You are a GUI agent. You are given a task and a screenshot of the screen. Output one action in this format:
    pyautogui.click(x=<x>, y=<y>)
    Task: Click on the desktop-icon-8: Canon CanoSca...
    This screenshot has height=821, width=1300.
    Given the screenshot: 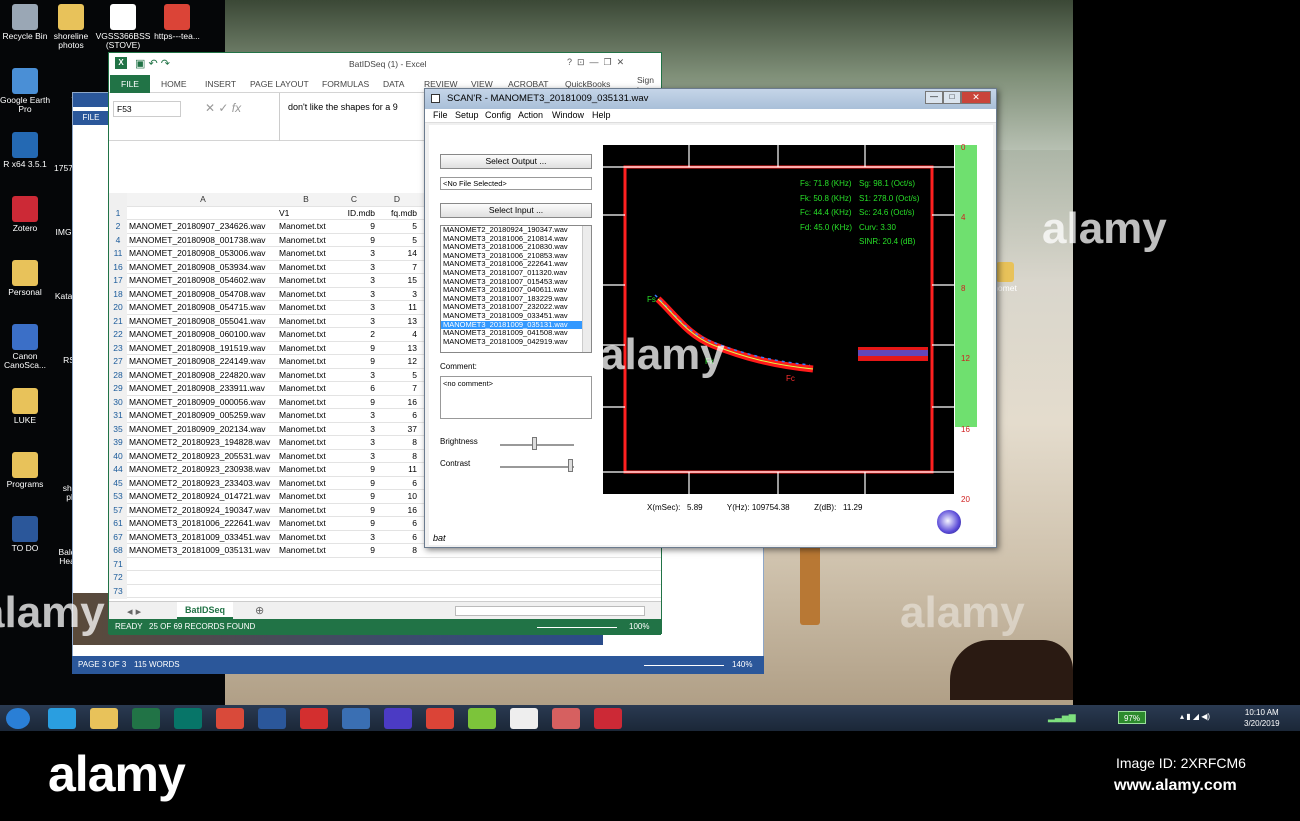 What is the action you would take?
    pyautogui.click(x=27, y=347)
    